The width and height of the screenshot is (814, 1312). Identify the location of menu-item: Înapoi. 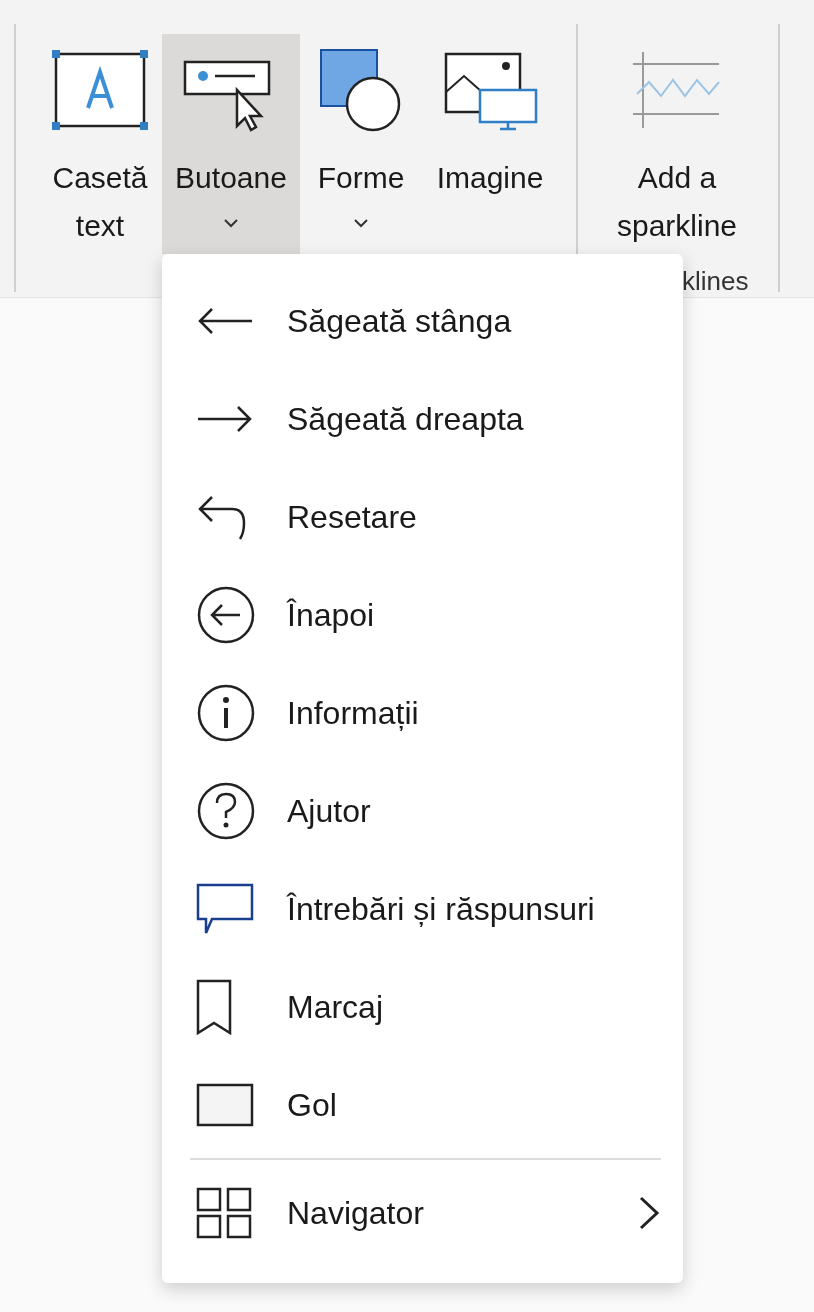
(425, 615).